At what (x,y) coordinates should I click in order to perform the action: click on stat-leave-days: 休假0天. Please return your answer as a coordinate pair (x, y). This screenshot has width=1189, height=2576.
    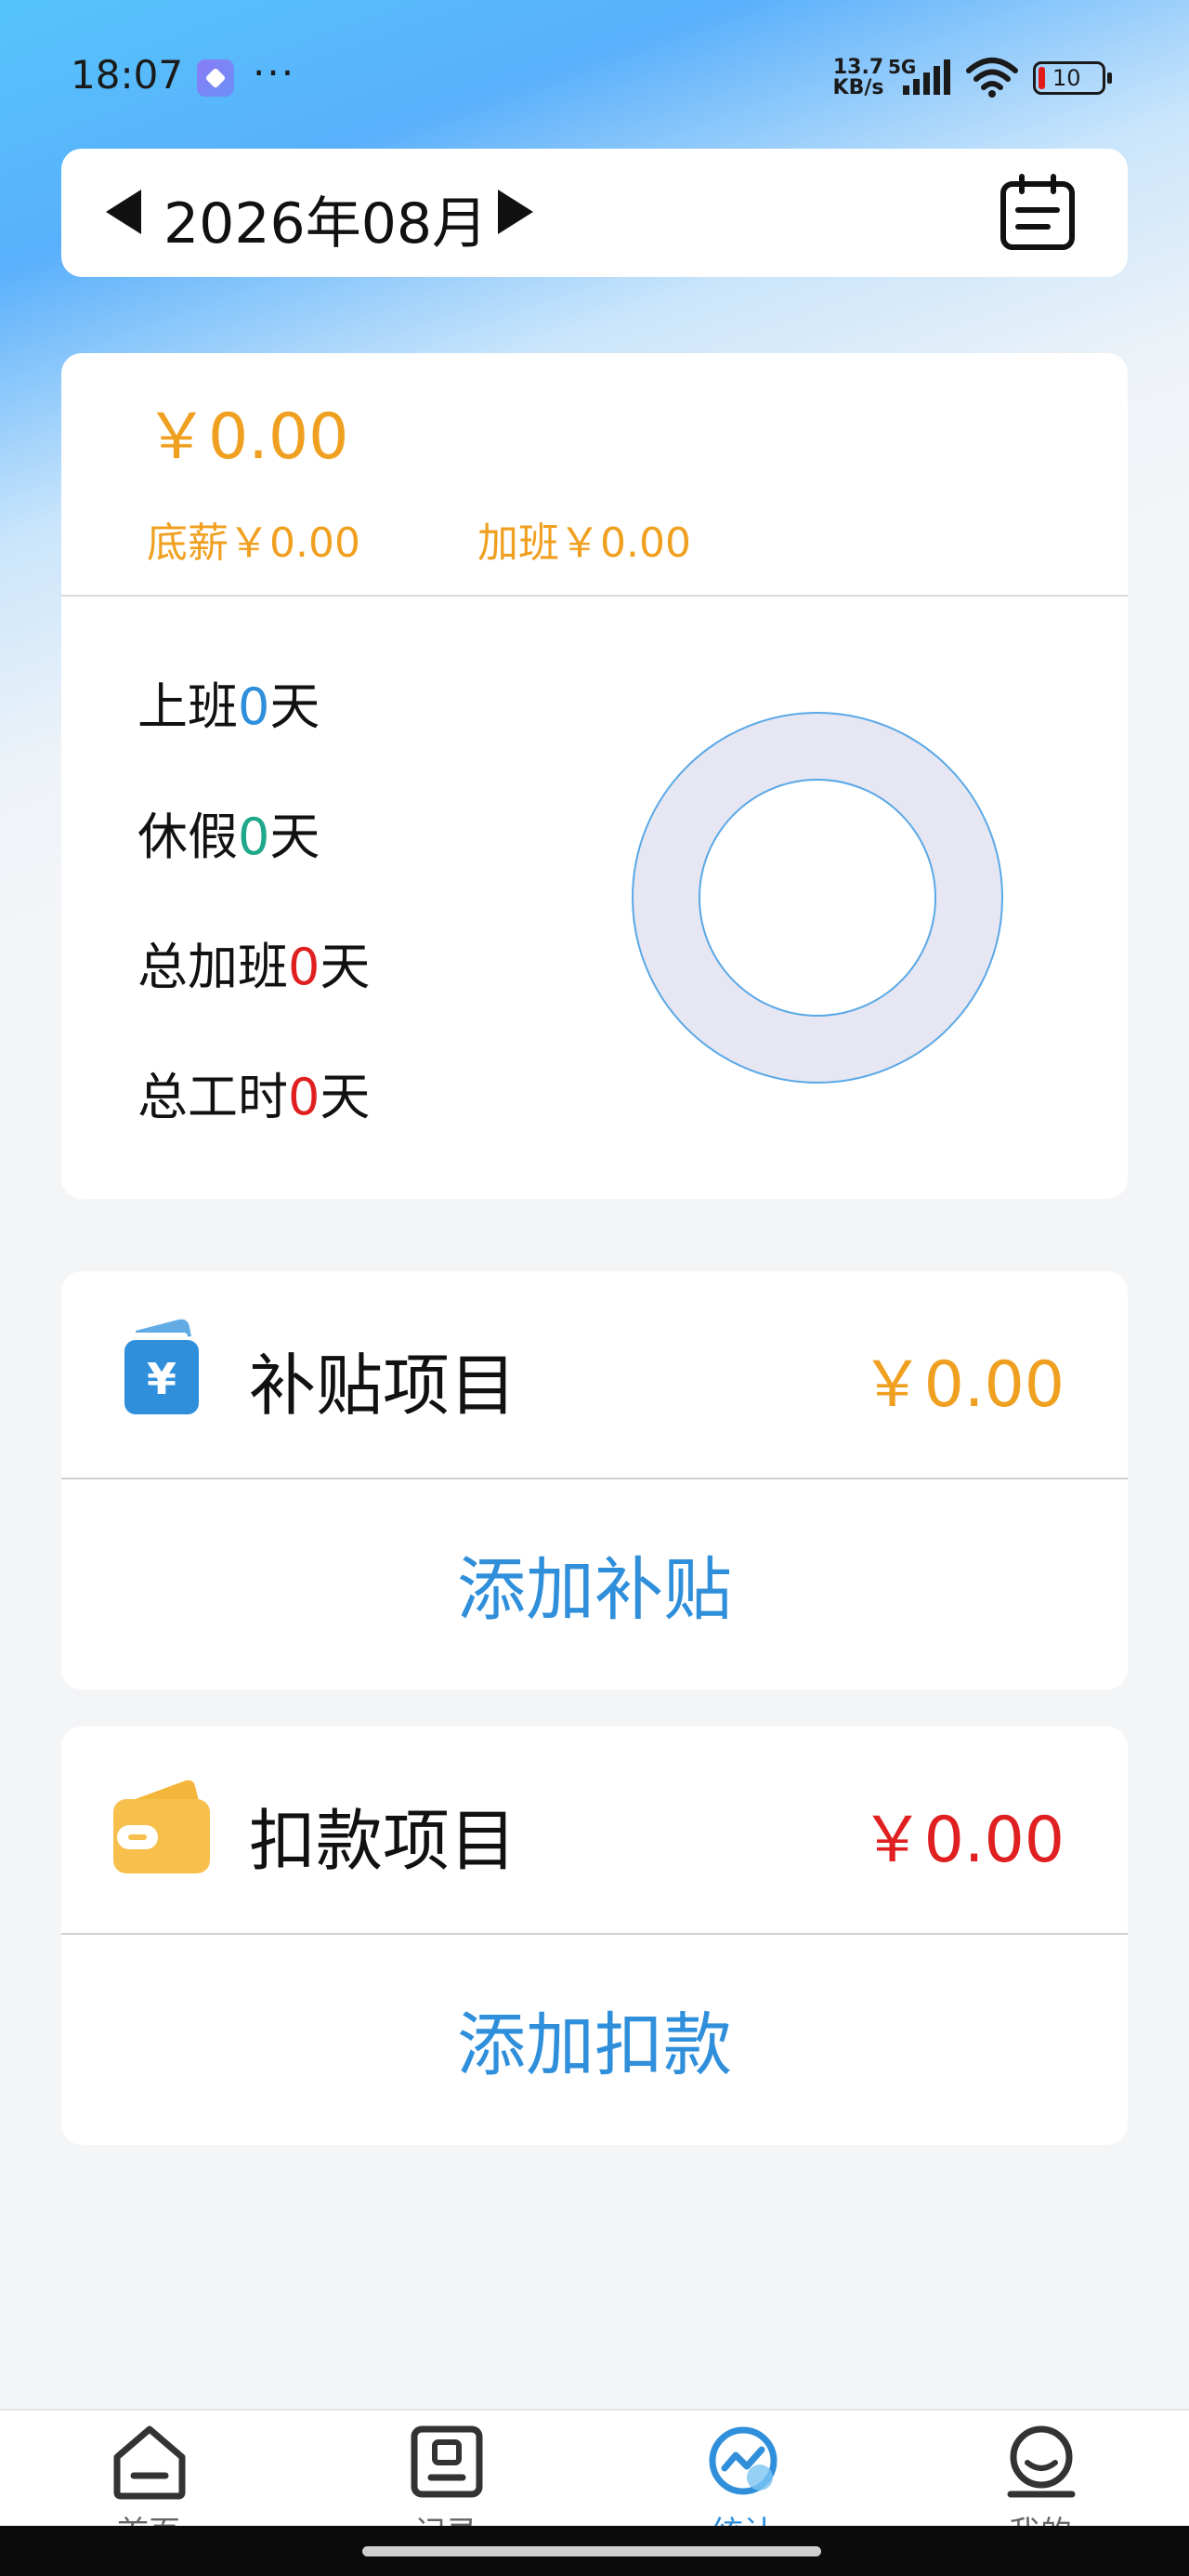
    Looking at the image, I should click on (228, 832).